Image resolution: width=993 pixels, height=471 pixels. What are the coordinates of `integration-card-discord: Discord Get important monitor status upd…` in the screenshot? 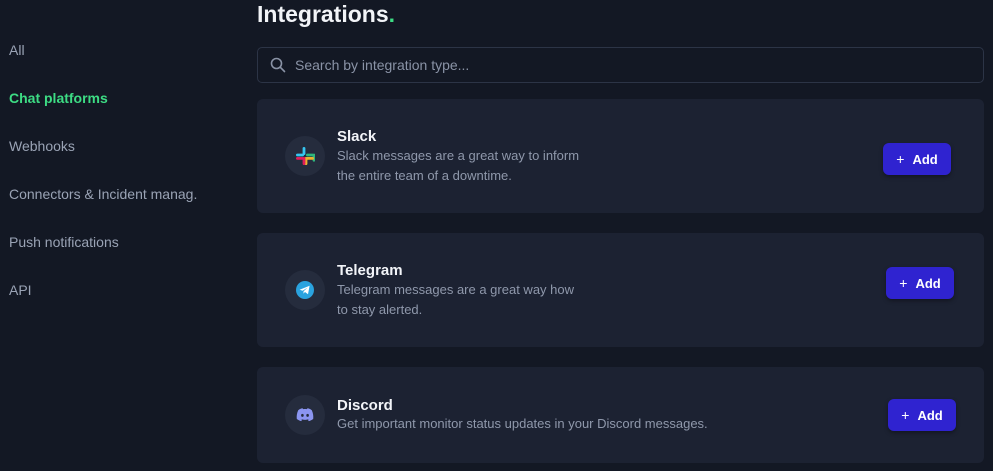 It's located at (620, 415).